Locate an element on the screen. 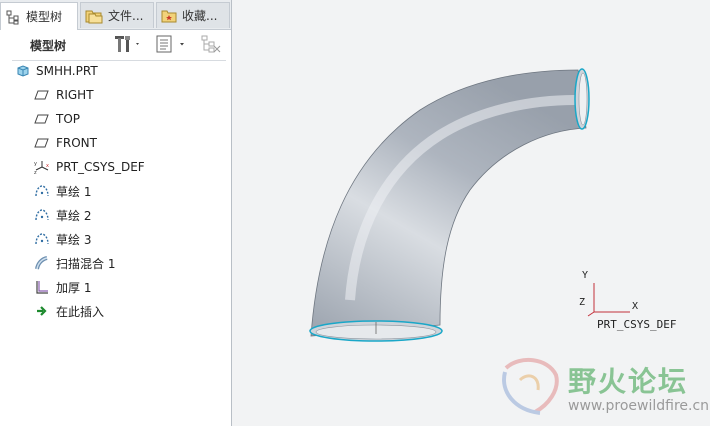 Image resolution: width=710 pixels, height=426 pixels. filter-tree-icon is located at coordinates (211, 44).